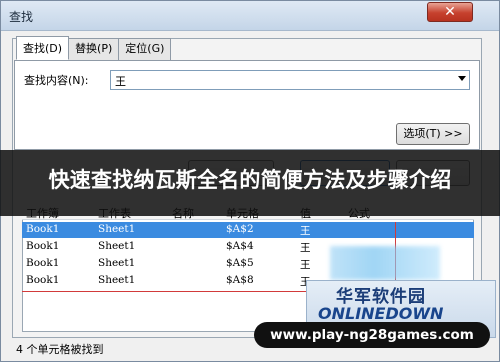 This screenshot has height=362, width=500. Describe the element at coordinates (381, 313) in the screenshot. I see `watermark-en-text: ONLINEDOWN` at that location.